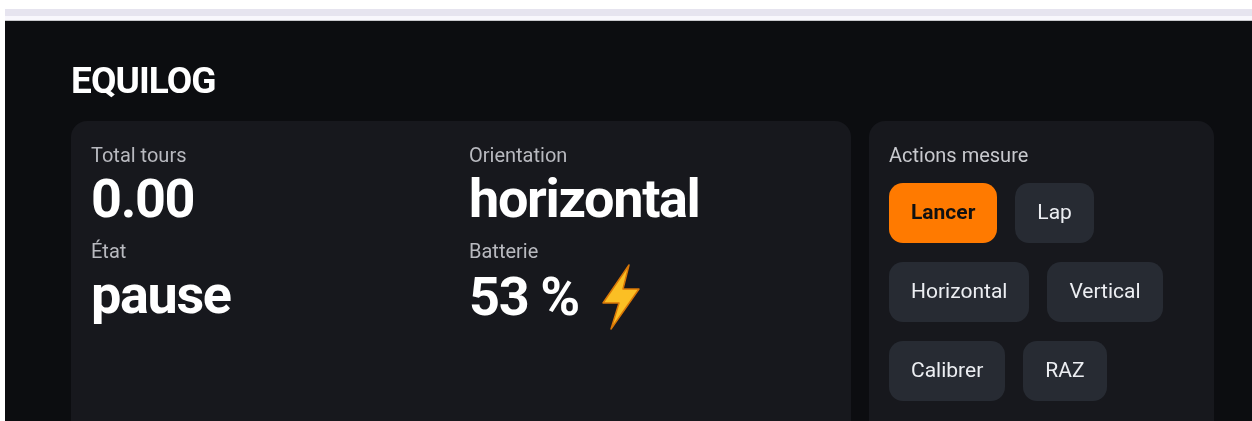  I want to click on action-button: Lancer, so click(943, 213).